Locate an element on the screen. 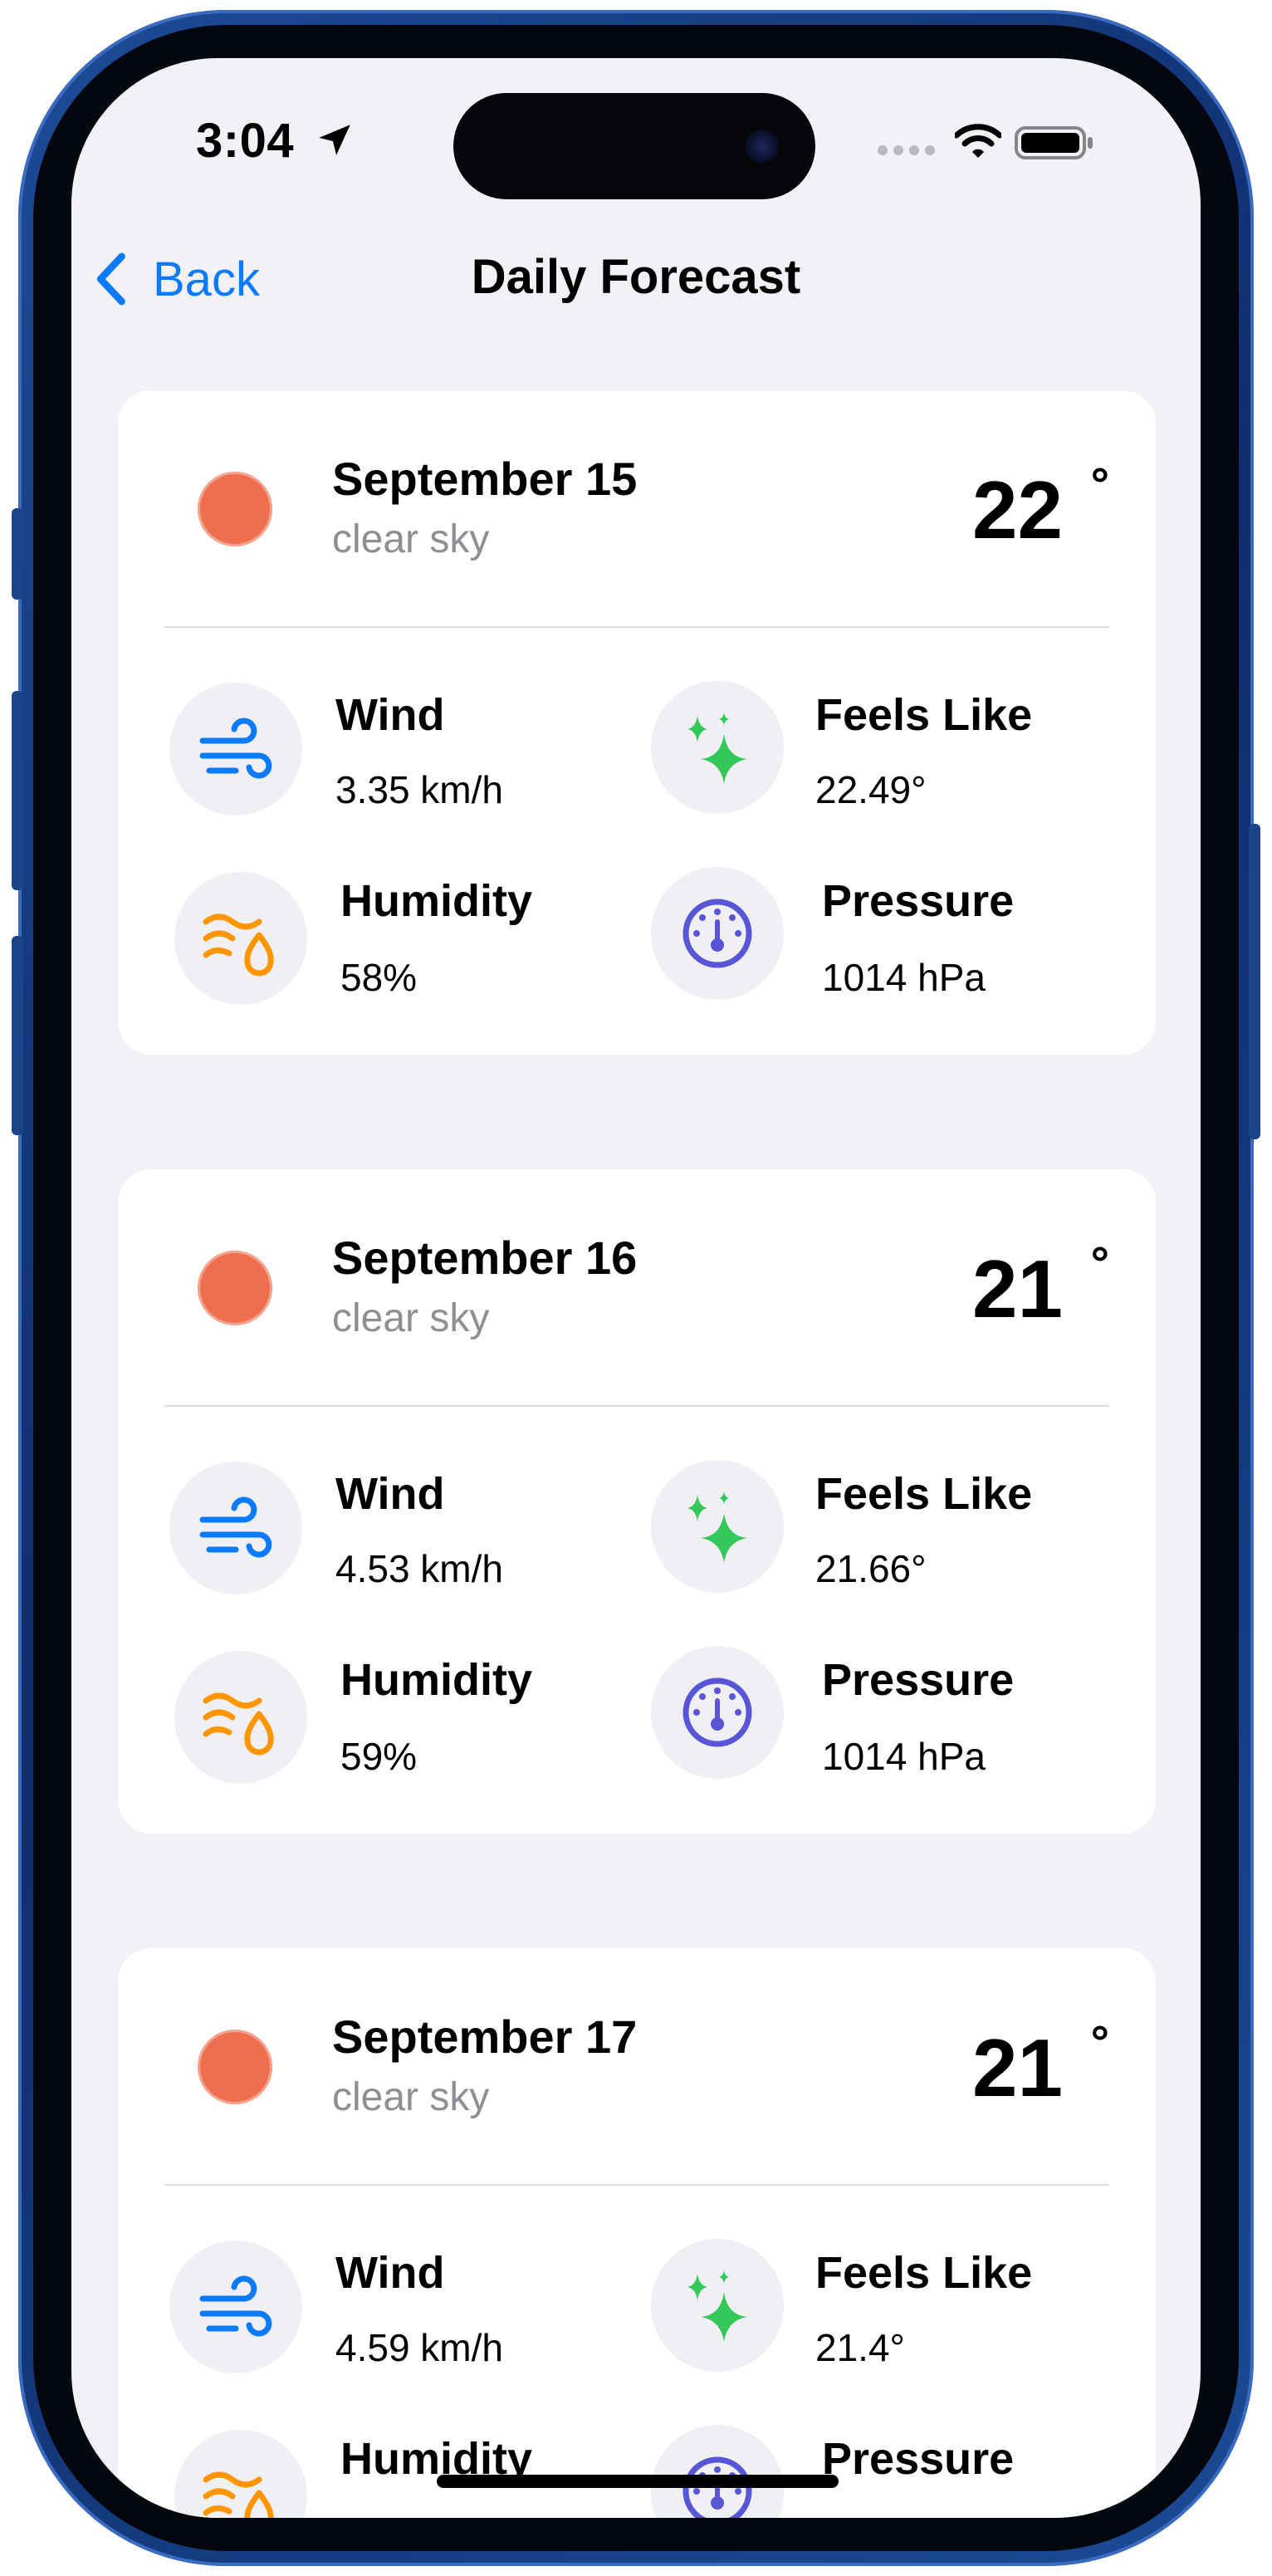 The image size is (1272, 2576). page-title: Daily Forecast is located at coordinates (636, 277).